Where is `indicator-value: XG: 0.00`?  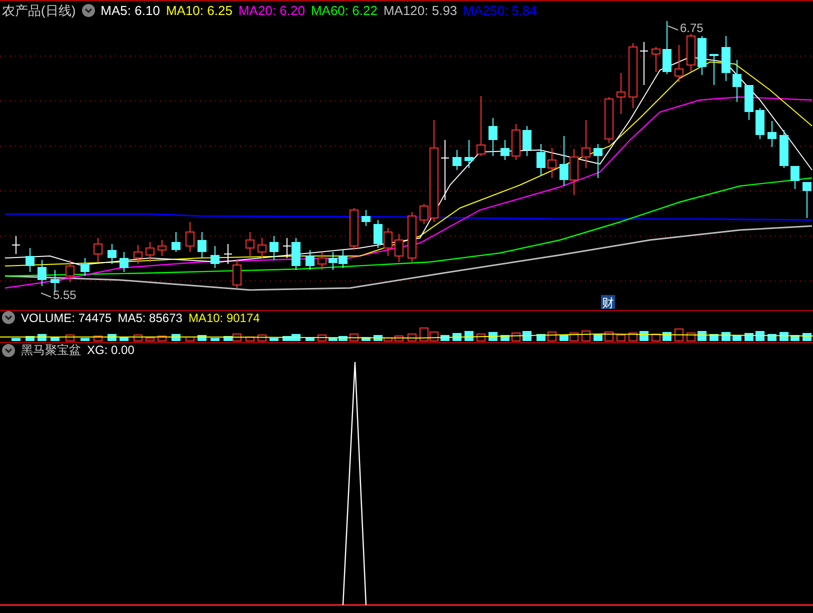 indicator-value: XG: 0.00 is located at coordinates (110, 350).